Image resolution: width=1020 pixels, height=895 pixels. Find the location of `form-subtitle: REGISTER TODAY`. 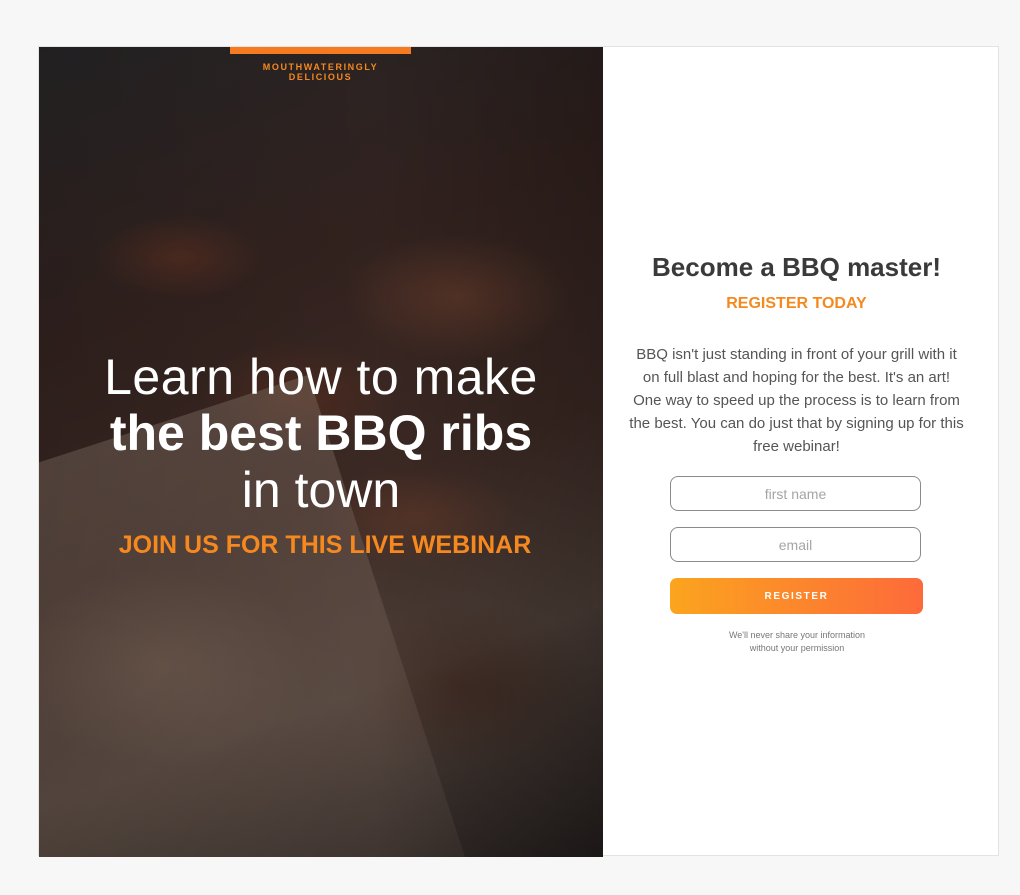

form-subtitle: REGISTER TODAY is located at coordinates (796, 303).